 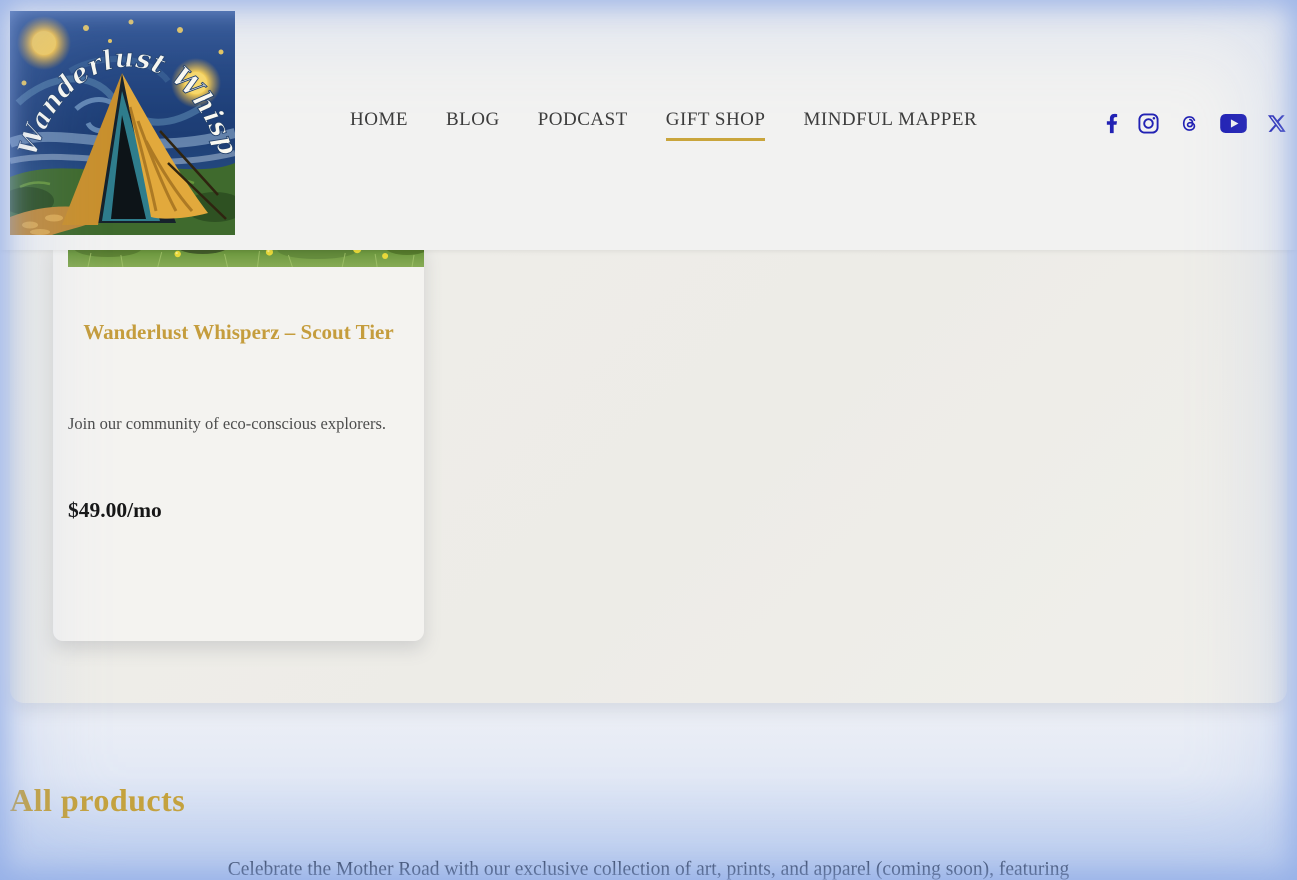 I want to click on nav-item-gift-shop: GIFT SHOP, so click(x=715, y=125).